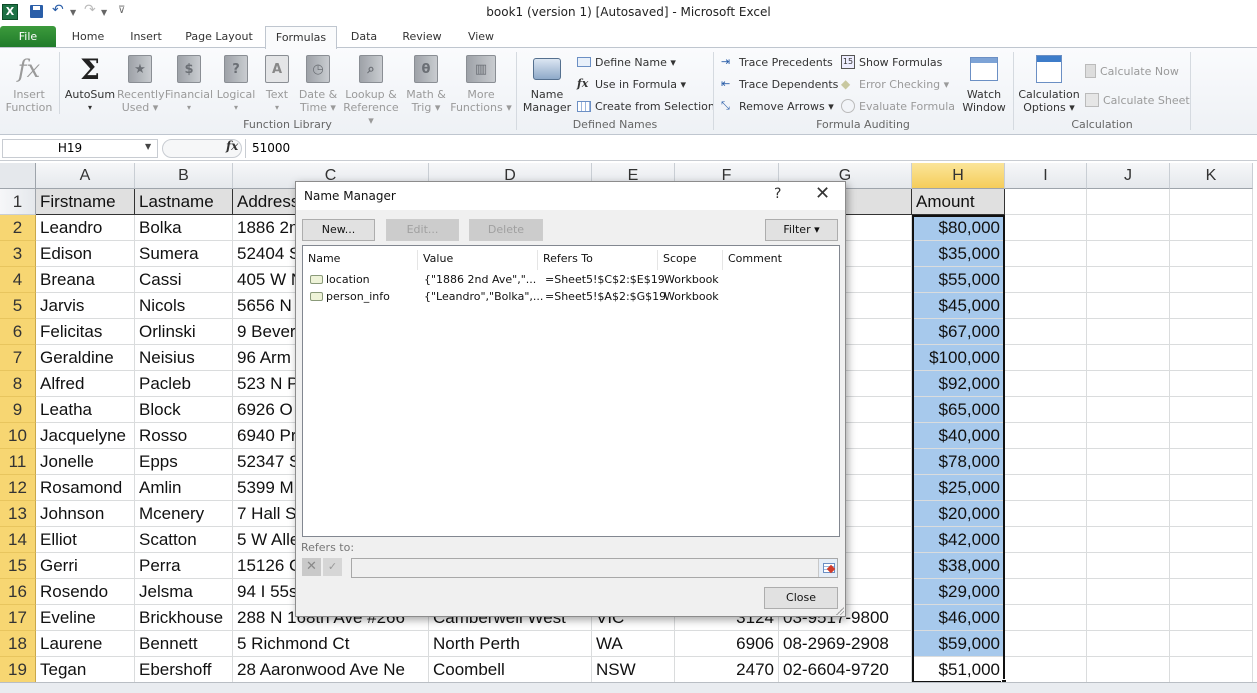 Image resolution: width=1257 pixels, height=693 pixels. Describe the element at coordinates (85, 592) in the screenshot. I see `cell: Rosendo` at that location.